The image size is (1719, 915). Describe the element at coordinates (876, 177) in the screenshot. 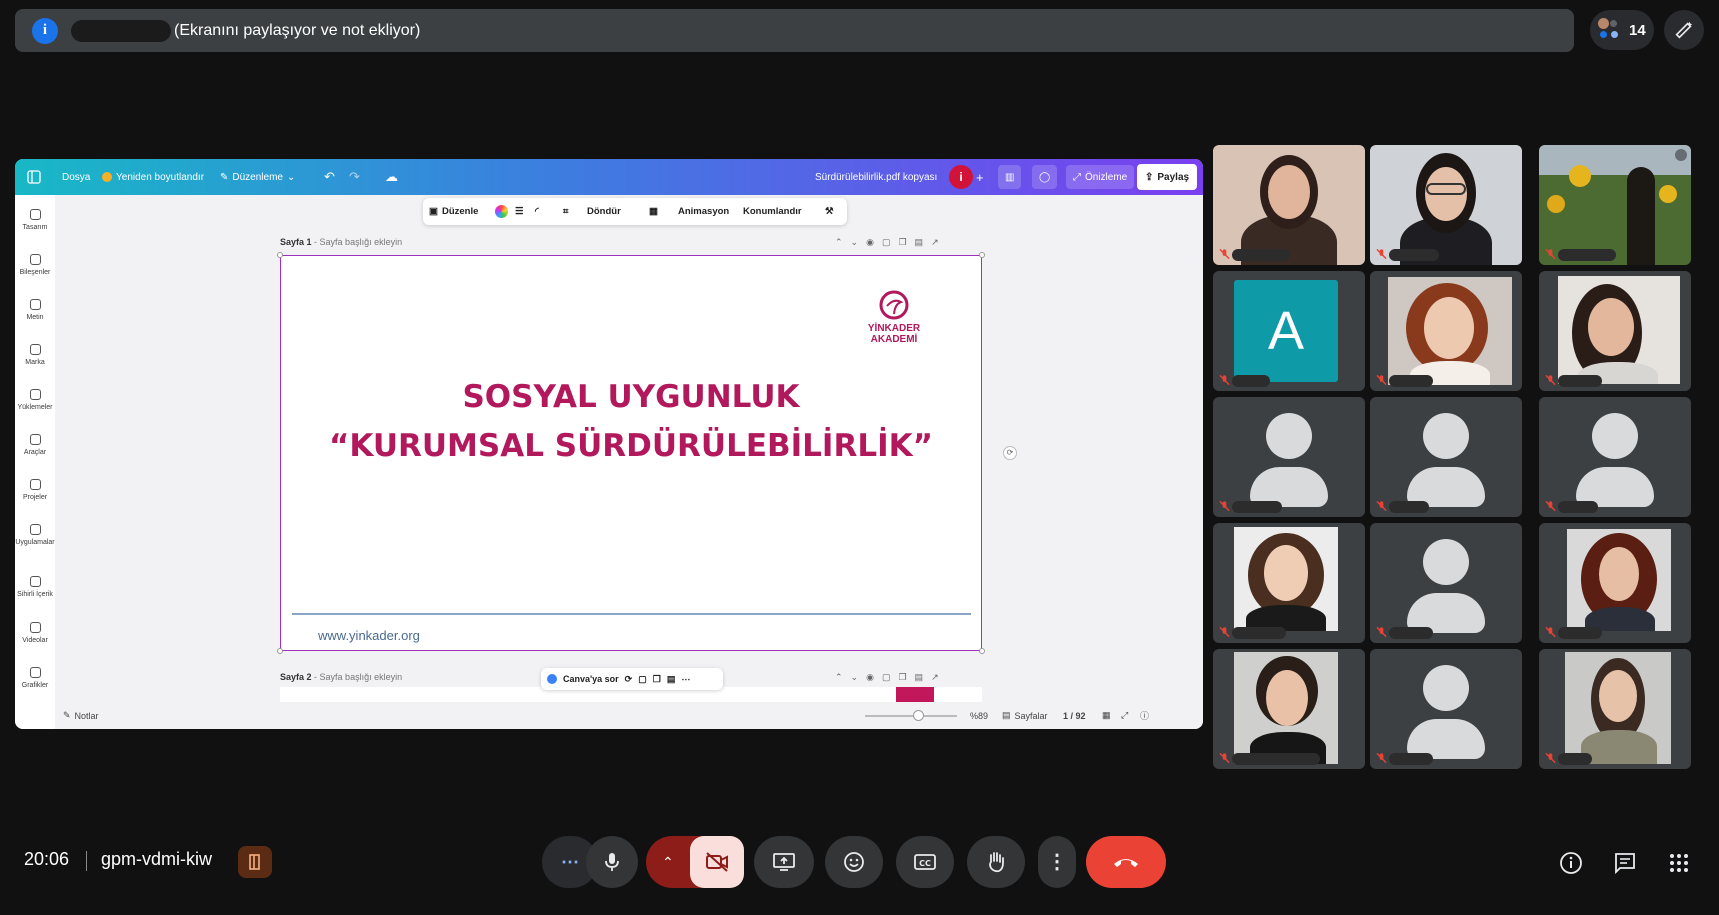

I see `document-title: Sürdürülebilirlik.pdf kopyası` at that location.